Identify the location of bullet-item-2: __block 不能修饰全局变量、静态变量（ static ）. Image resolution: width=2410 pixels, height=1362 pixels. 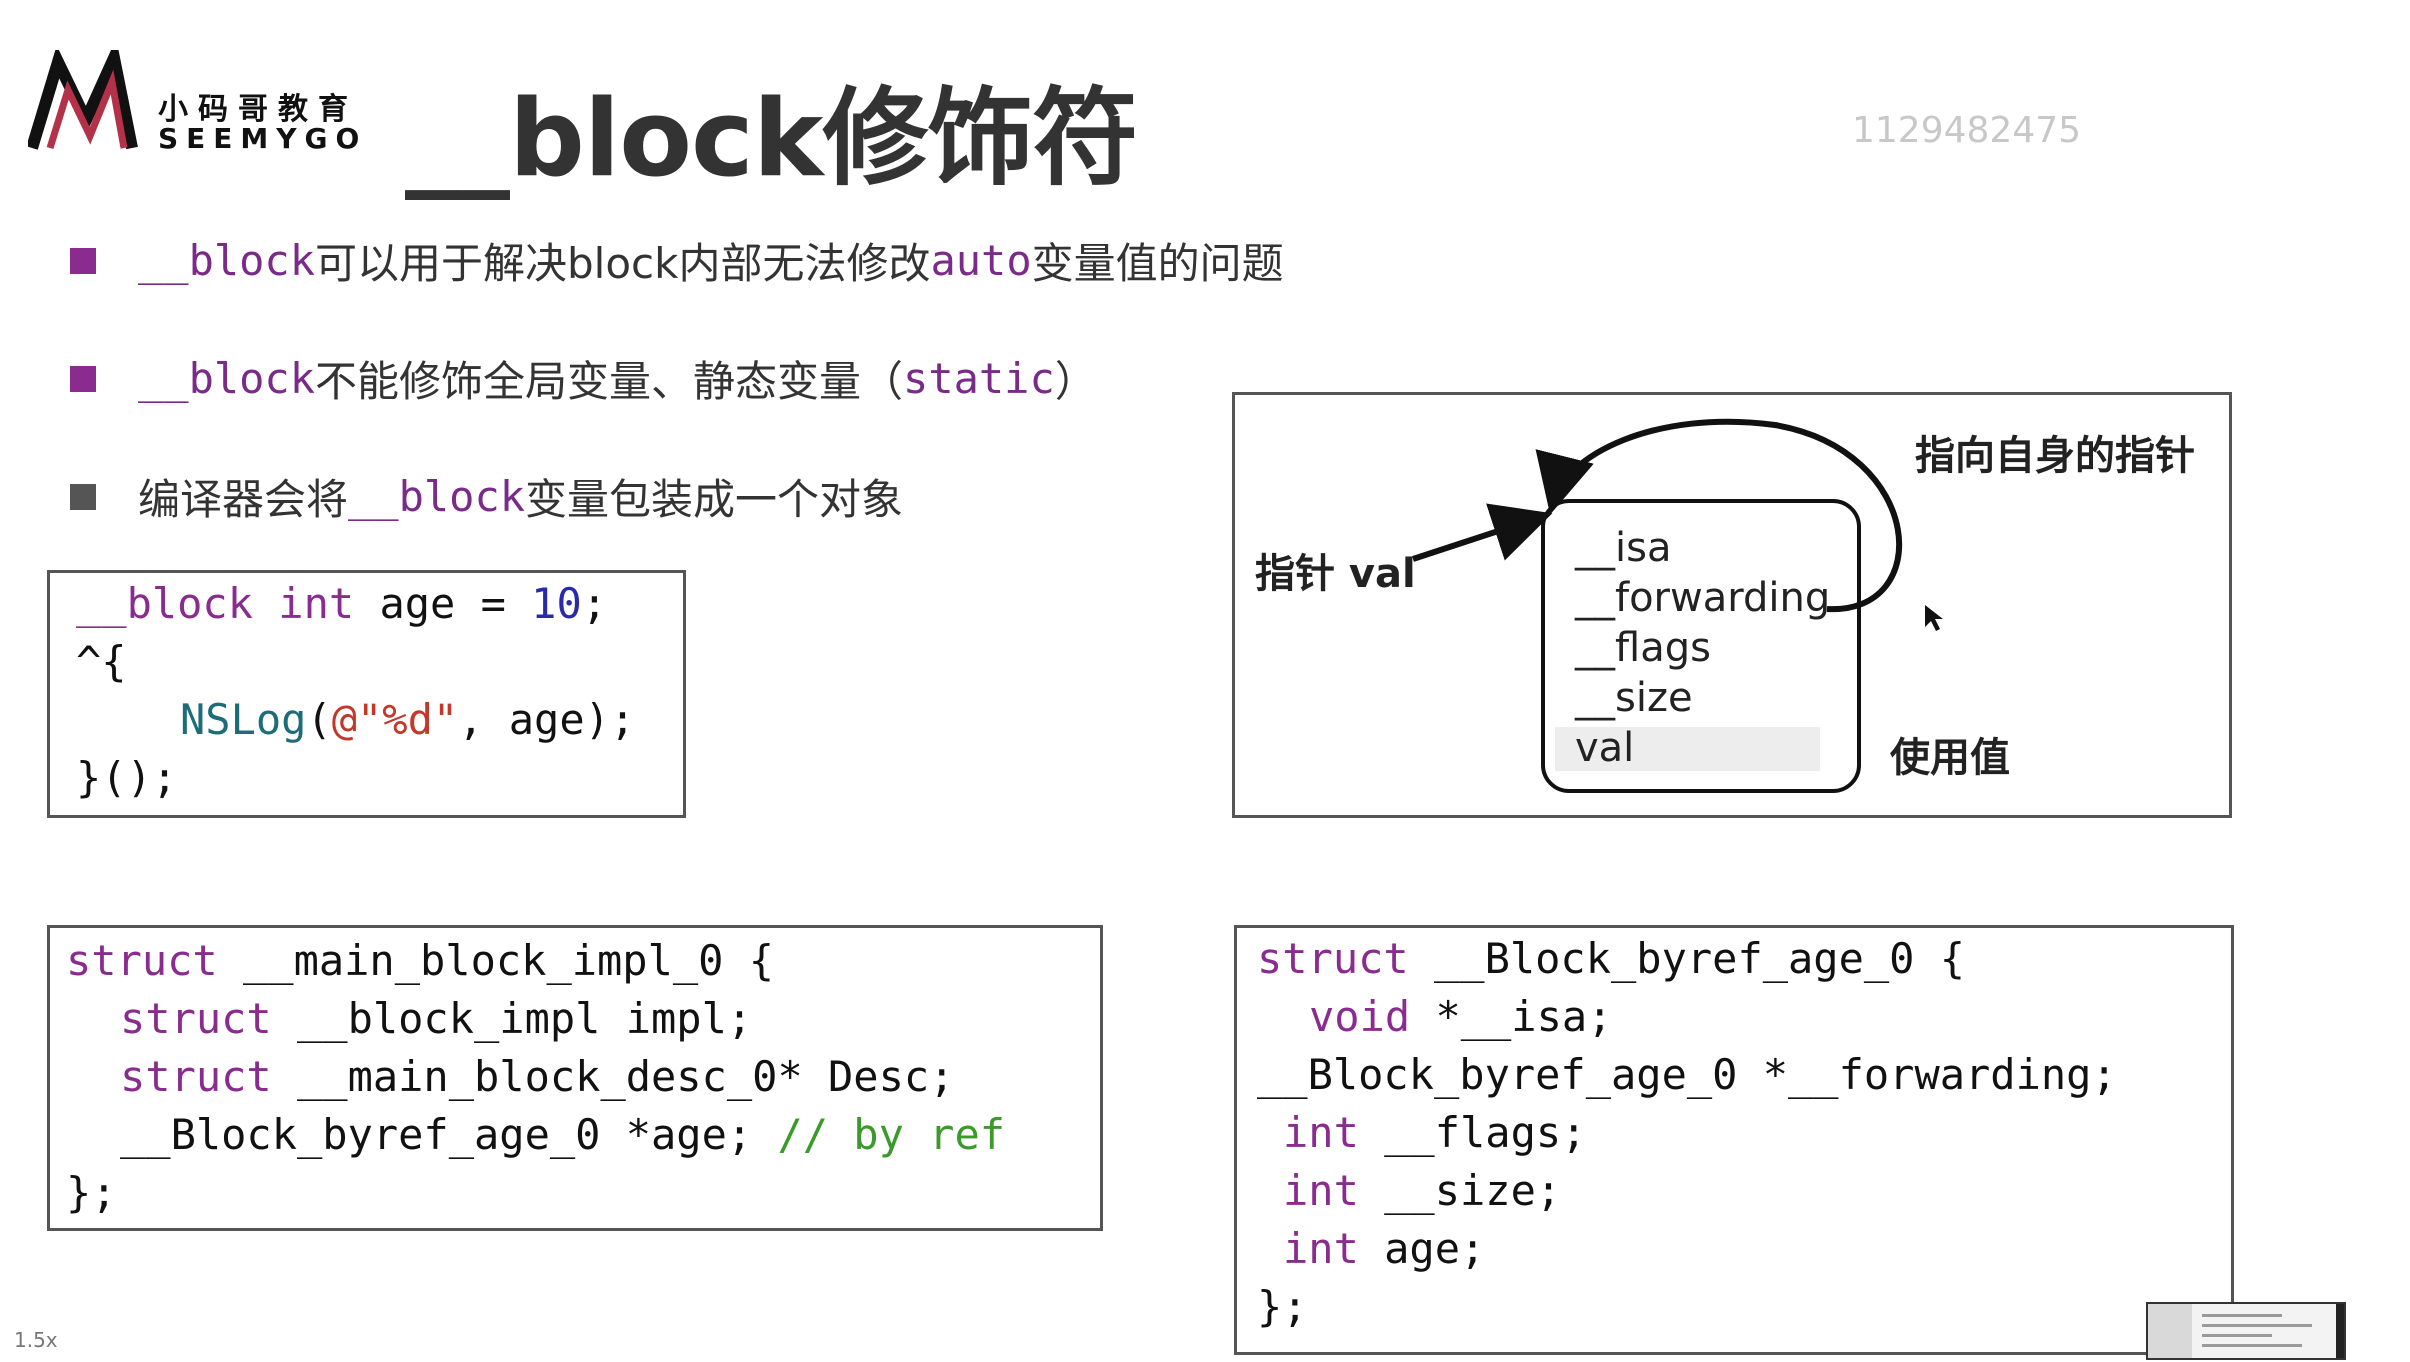
(583, 378).